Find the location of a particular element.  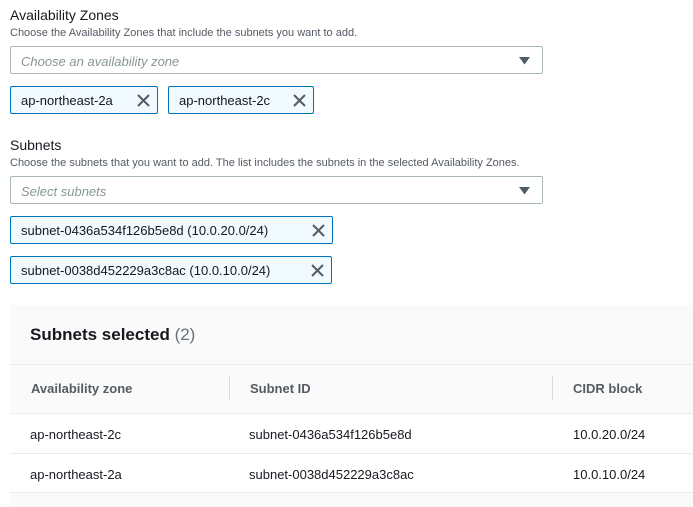

column-header-cidr-block: CIDR block is located at coordinates (607, 388).